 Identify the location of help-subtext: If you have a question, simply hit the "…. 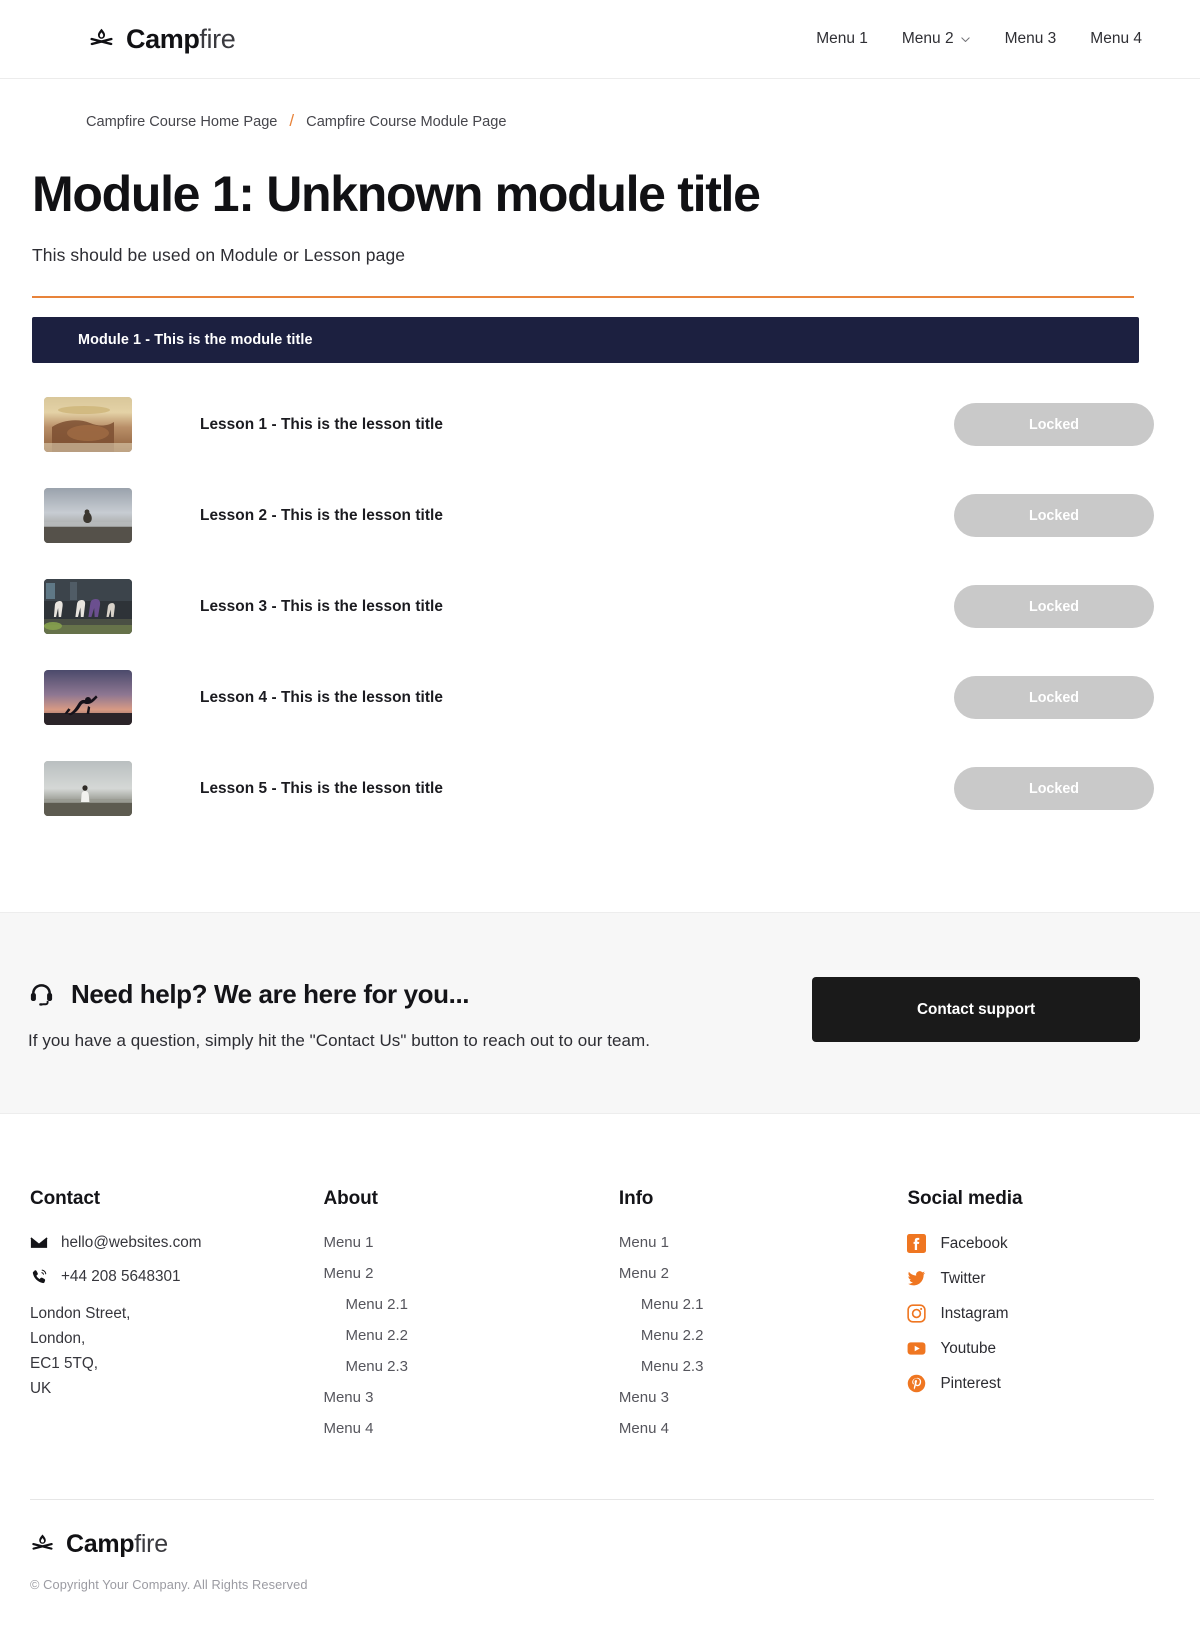
(339, 1040).